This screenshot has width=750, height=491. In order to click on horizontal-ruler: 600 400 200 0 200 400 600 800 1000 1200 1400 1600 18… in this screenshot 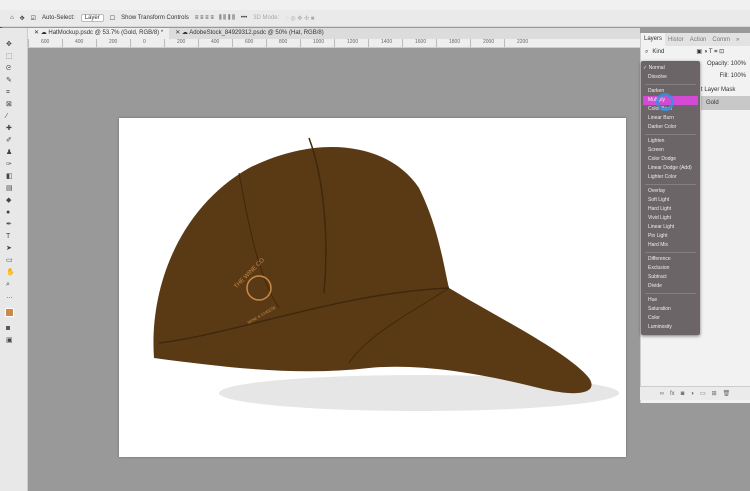, I will do `click(334, 43)`.